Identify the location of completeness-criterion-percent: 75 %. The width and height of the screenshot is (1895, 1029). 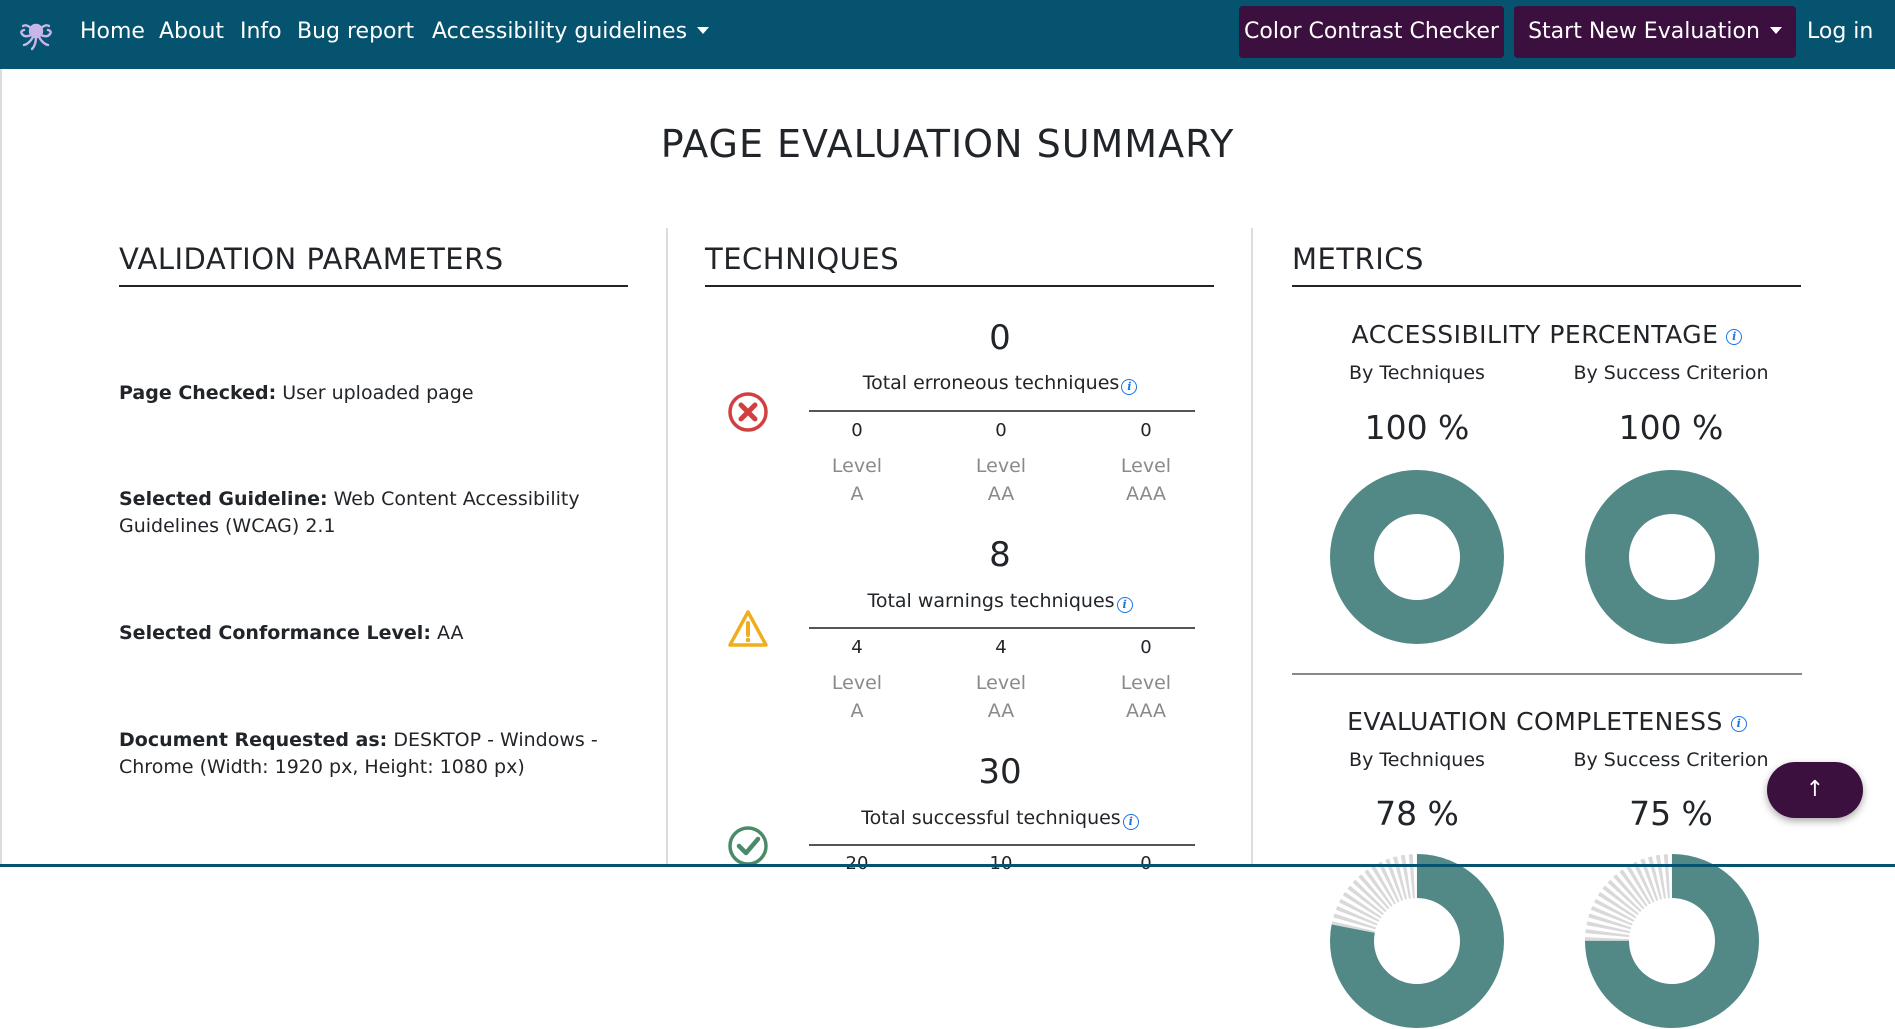
(1671, 813).